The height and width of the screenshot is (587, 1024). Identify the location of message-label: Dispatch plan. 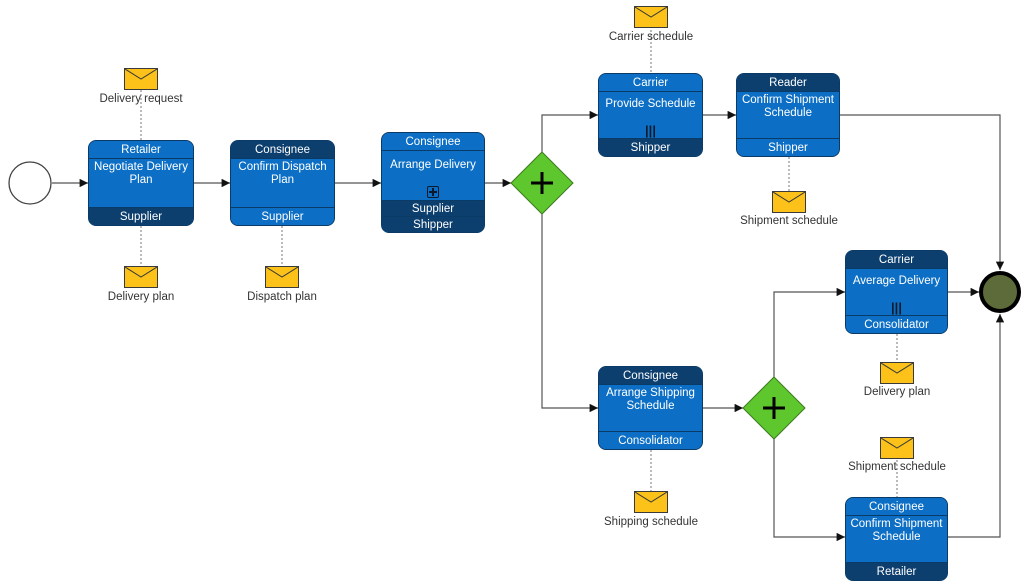
(282, 297).